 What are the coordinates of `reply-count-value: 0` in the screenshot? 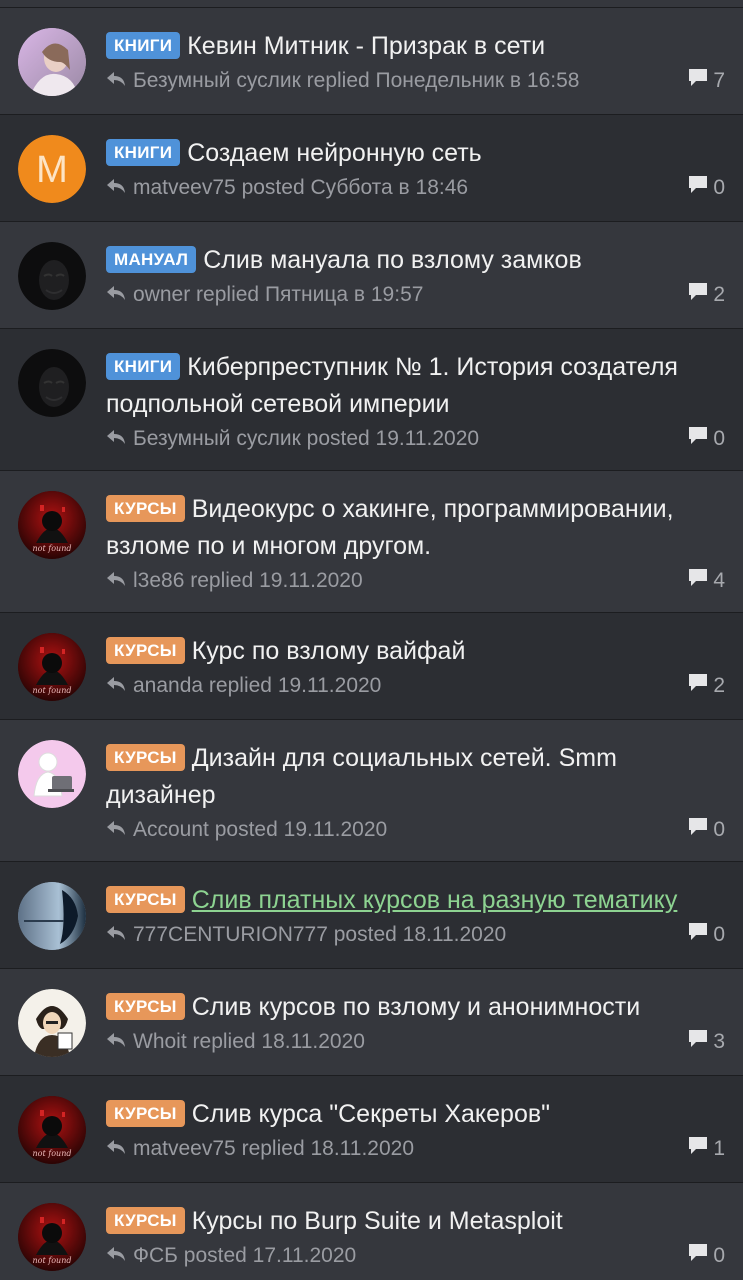 It's located at (719, 438).